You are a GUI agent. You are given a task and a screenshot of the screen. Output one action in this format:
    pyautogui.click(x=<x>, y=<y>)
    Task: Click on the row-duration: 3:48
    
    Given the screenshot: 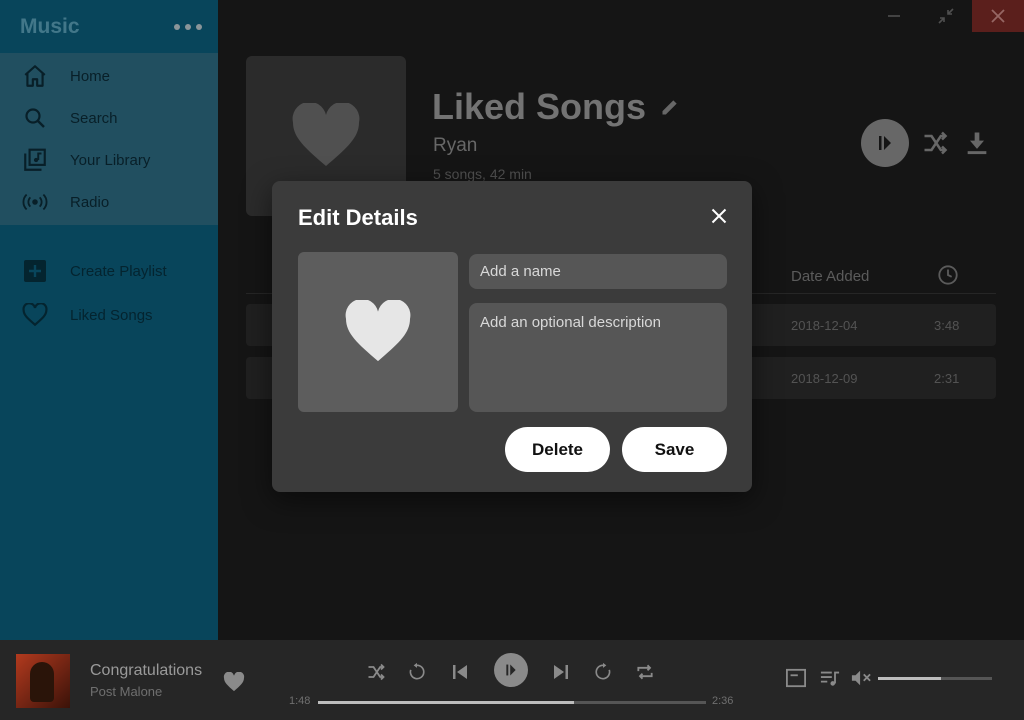 What is the action you would take?
    pyautogui.click(x=947, y=325)
    